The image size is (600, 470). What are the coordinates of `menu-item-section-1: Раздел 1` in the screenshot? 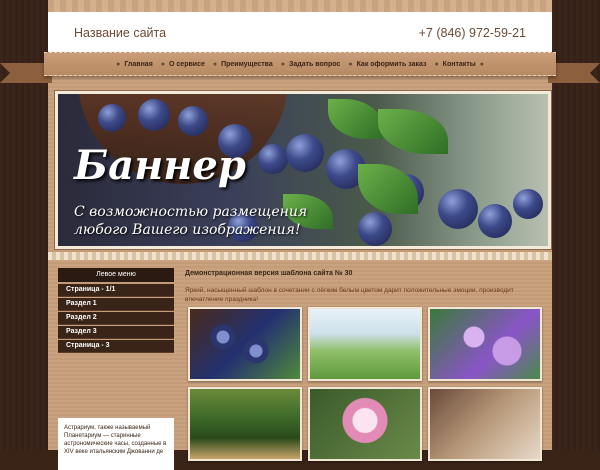 It's located at (116, 304).